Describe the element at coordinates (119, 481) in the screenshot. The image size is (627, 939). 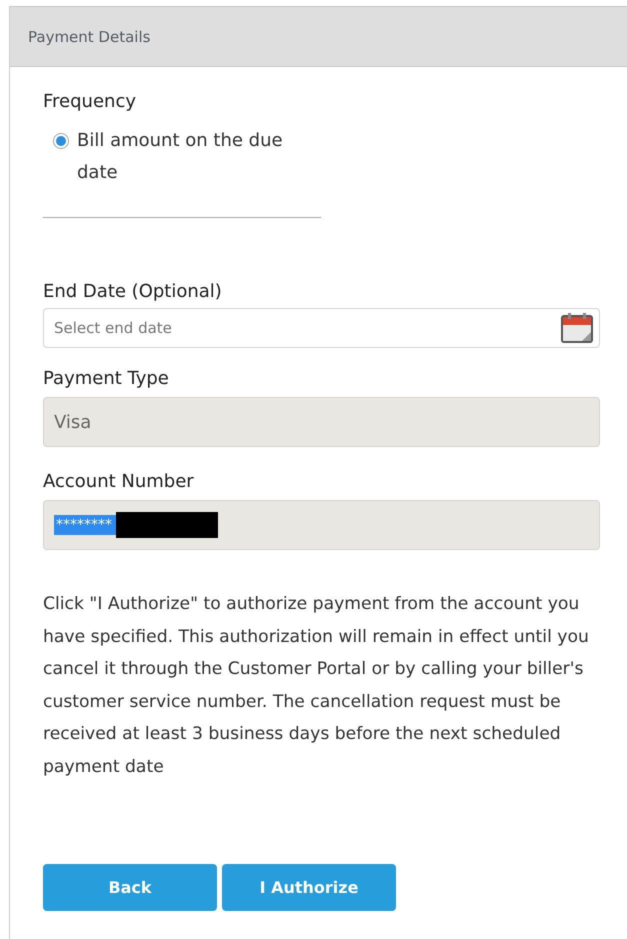
I see `field-label: Account Number` at that location.